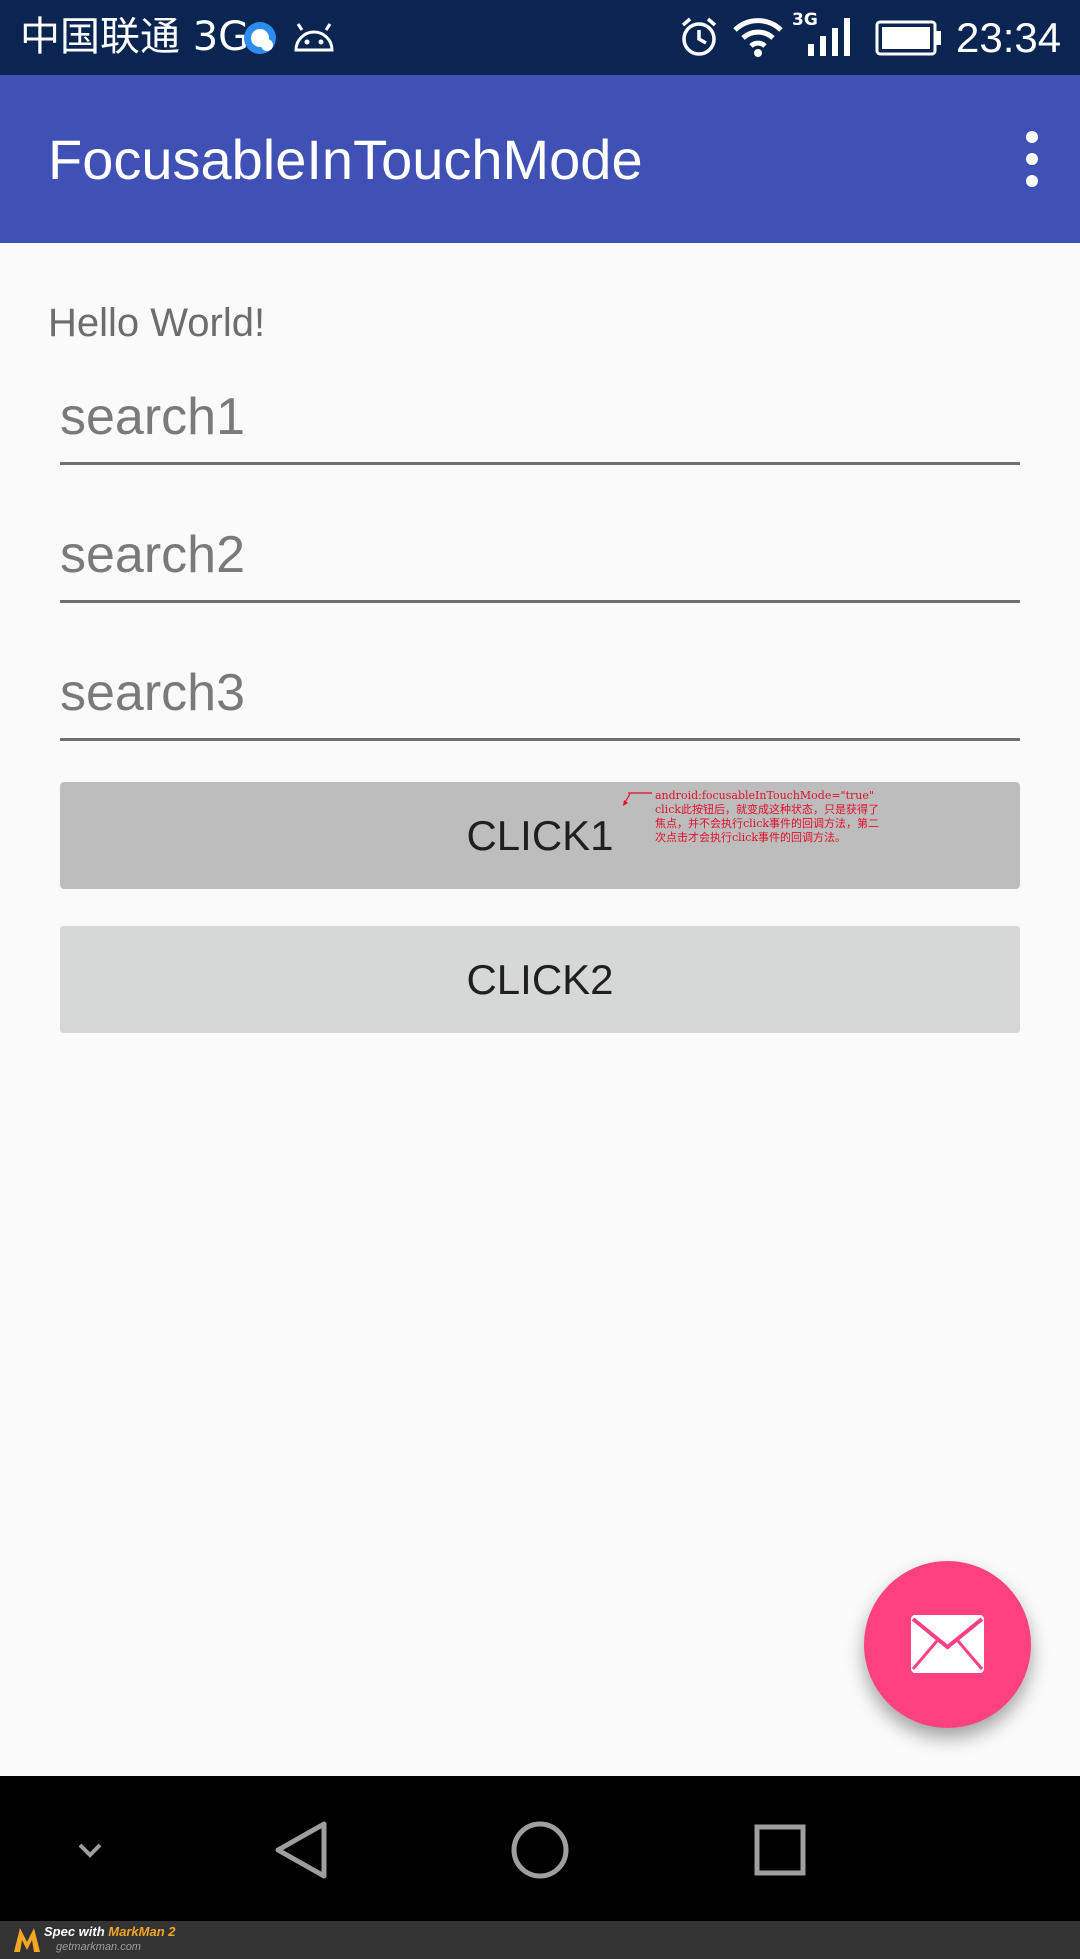 Image resolution: width=1080 pixels, height=1959 pixels. I want to click on hello-text: Hello World!, so click(157, 323).